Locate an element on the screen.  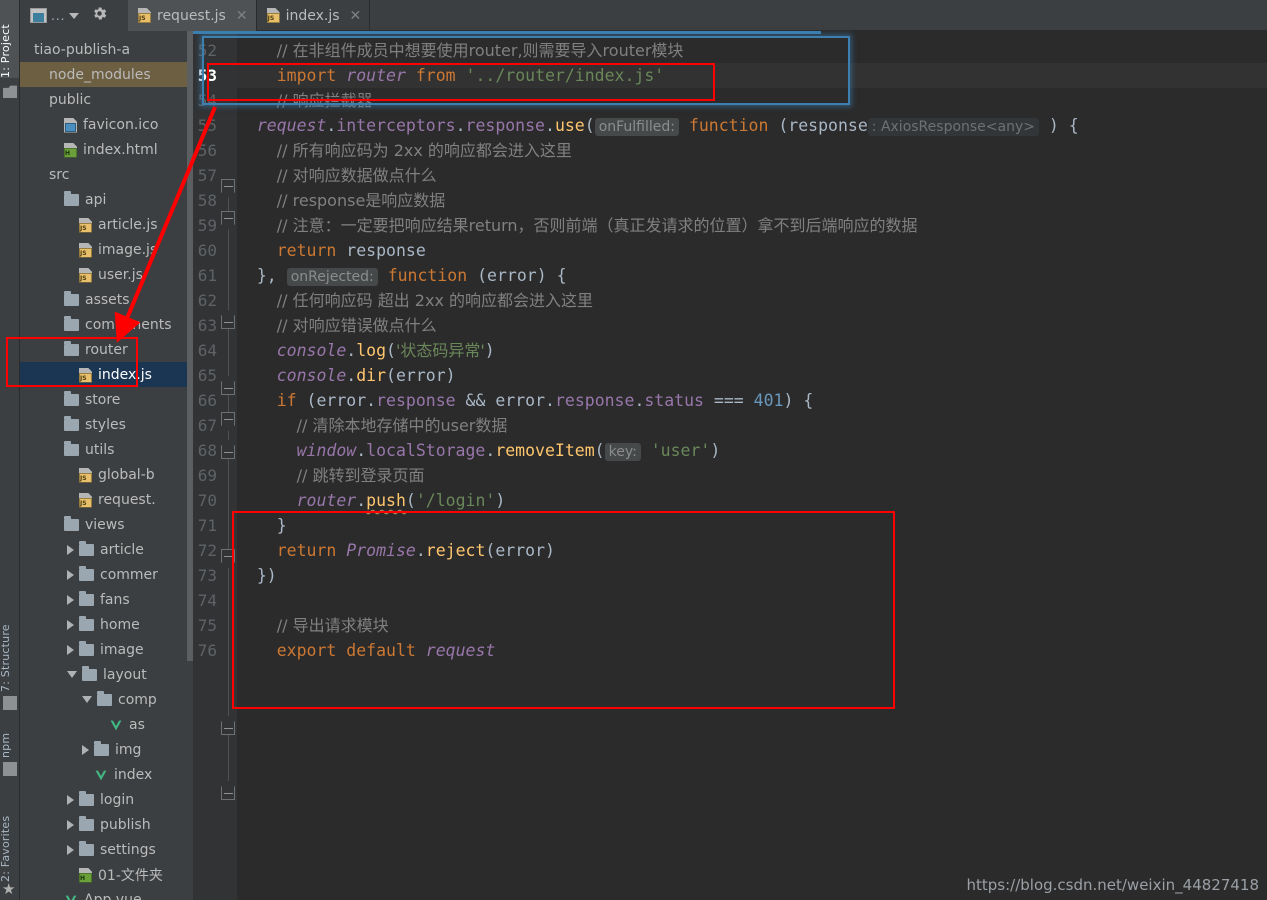
tree-item-appvue: App.vue is located at coordinates (106, 893).